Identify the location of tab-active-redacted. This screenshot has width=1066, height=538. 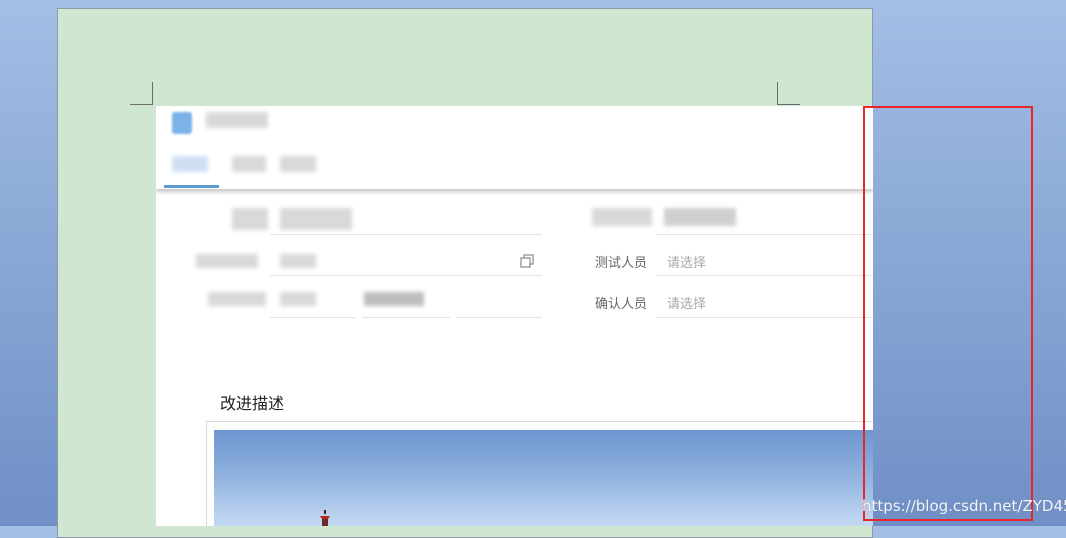
(190, 164).